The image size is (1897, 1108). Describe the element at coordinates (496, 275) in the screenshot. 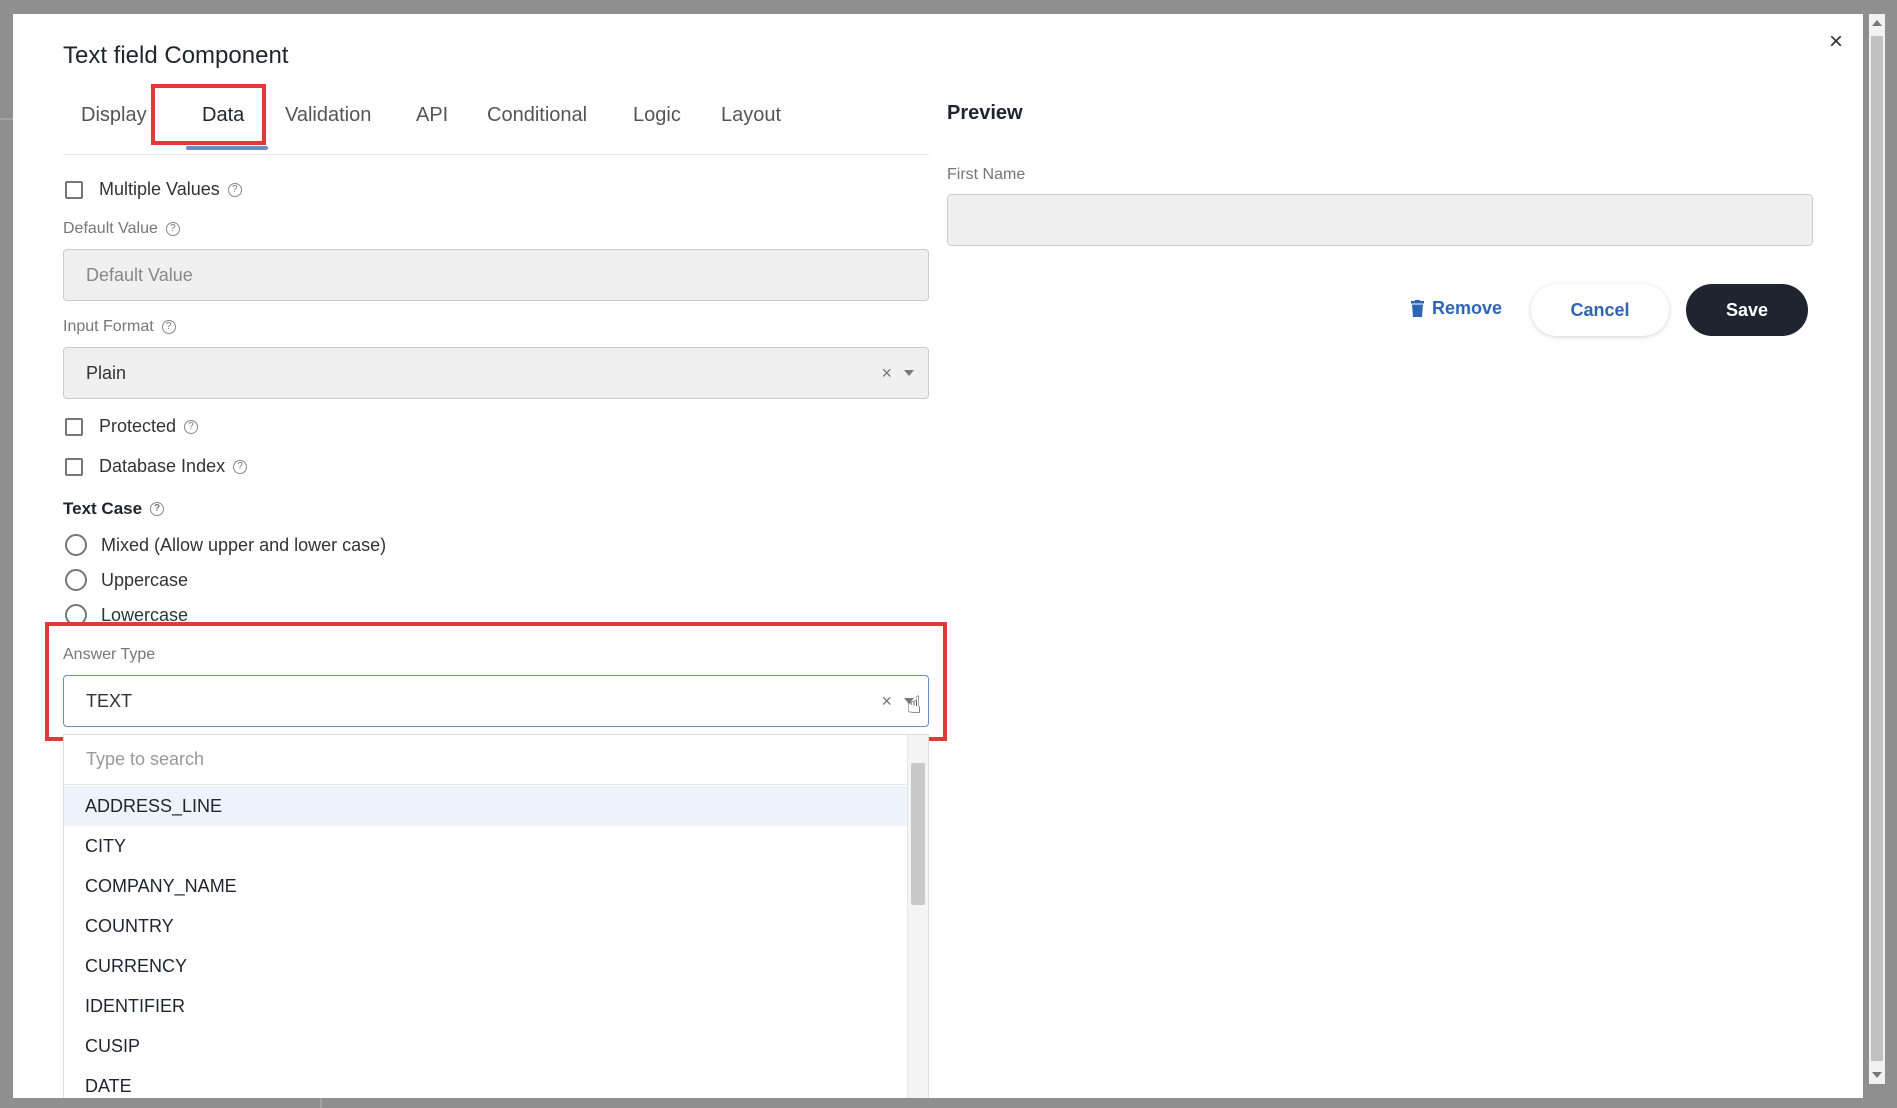

I see `default-value-input: Default Value` at that location.